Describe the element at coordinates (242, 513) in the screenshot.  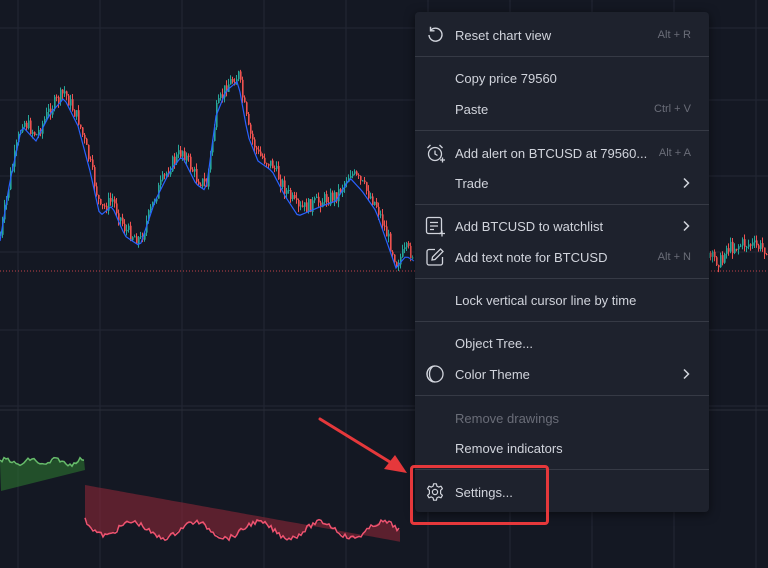
I see `oscillator-negative-area` at that location.